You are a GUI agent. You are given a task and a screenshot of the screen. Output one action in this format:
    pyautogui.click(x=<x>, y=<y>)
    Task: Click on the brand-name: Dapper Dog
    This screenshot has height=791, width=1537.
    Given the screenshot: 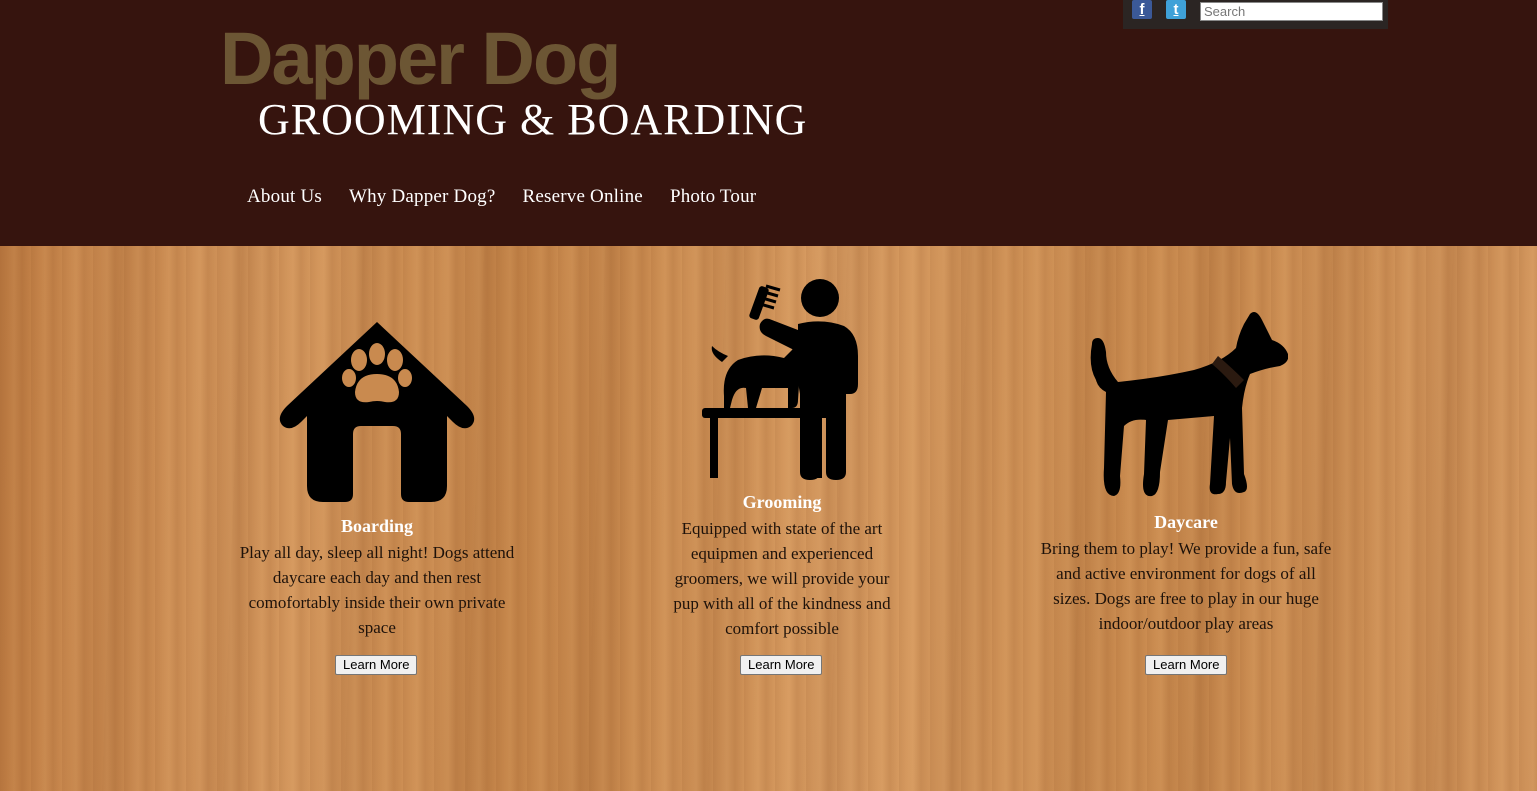 What is the action you would take?
    pyautogui.click(x=420, y=59)
    